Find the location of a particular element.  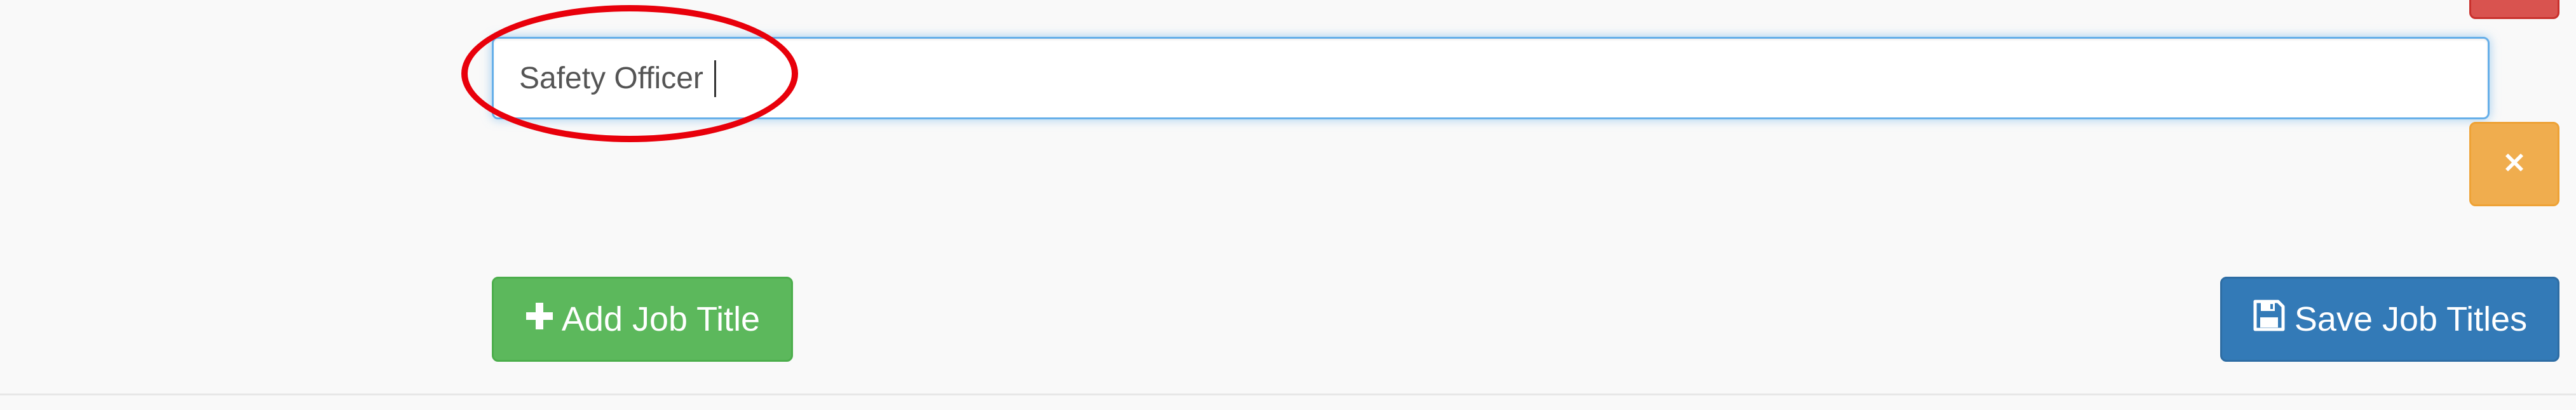

save-job-titles-button: Save Job Titles is located at coordinates (2389, 319).